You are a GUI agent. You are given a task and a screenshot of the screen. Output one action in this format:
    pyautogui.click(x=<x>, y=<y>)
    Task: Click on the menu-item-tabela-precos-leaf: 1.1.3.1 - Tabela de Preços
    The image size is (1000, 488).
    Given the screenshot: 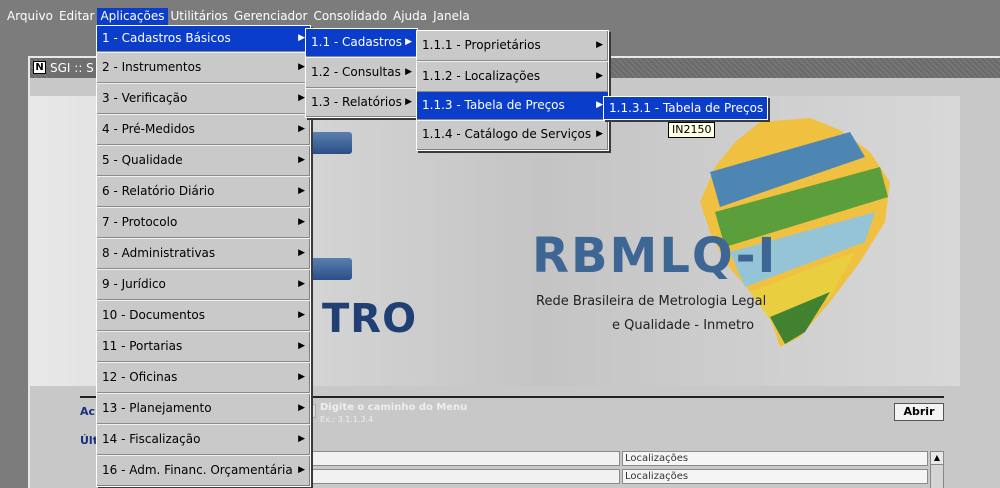 What is the action you would take?
    pyautogui.click(x=685, y=108)
    